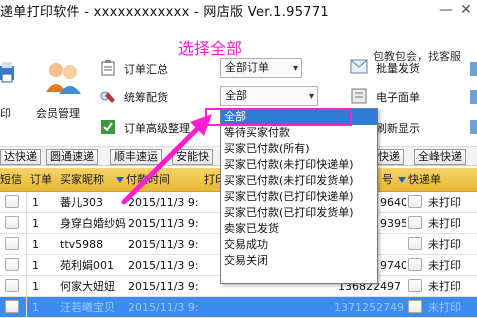 The width and height of the screenshot is (477, 318). I want to click on order-number: 1371252749, so click(369, 307).